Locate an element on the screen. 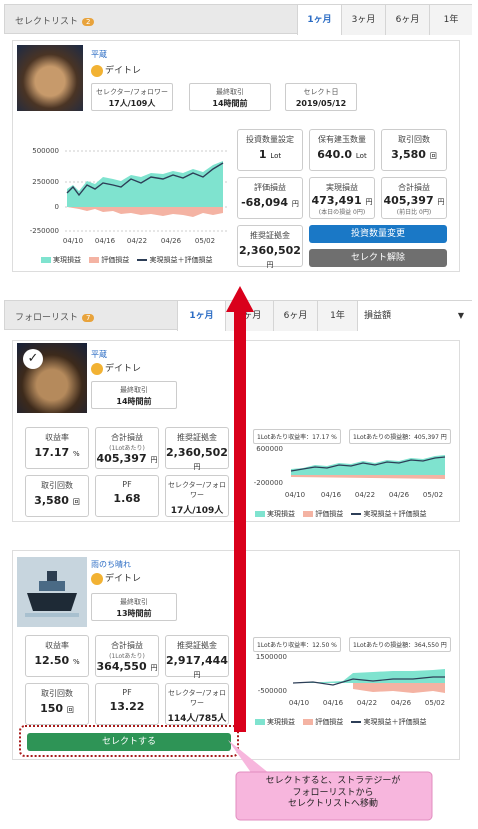 The height and width of the screenshot is (829, 478). total-stat: 合計損益 (1Lotあたり) 364,550 円 is located at coordinates (127, 656).